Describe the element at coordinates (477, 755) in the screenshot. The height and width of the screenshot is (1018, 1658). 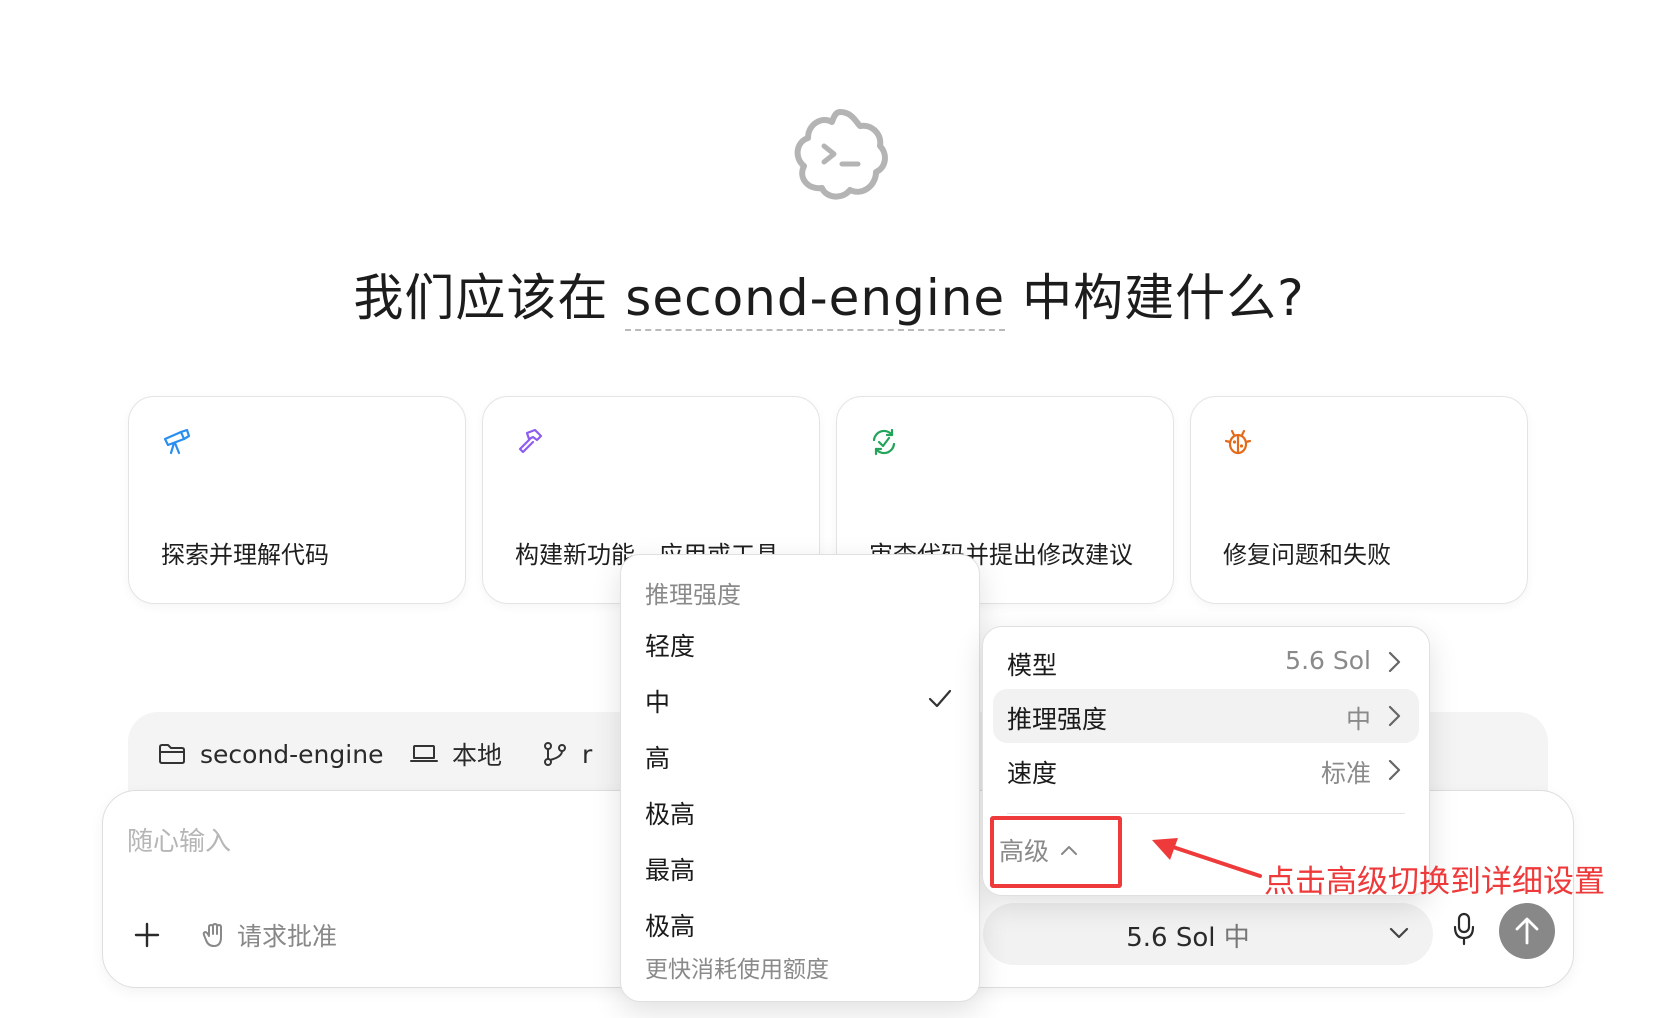
I see `environment-label: 本地` at that location.